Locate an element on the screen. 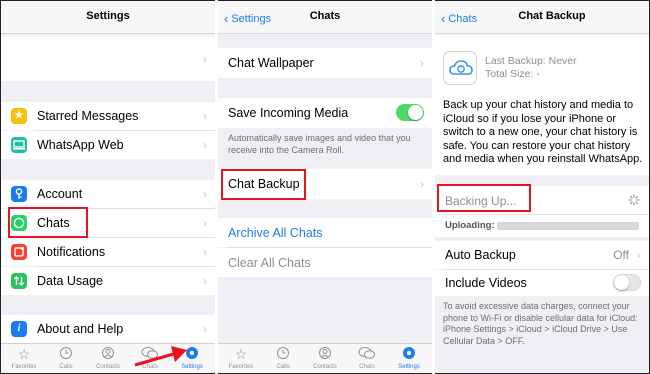 Image resolution: width=650 pixels, height=374 pixels. page-title: Chat Backup is located at coordinates (552, 16).